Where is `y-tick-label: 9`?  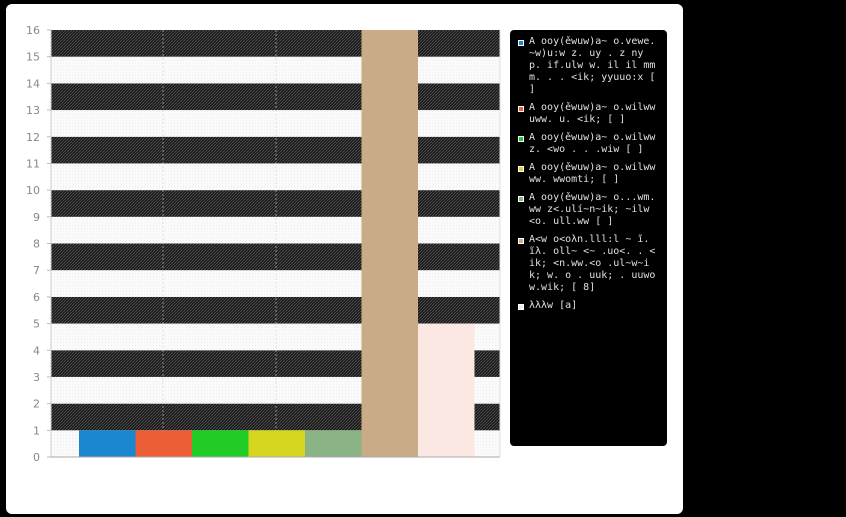
y-tick-label: 9 is located at coordinates (36, 217).